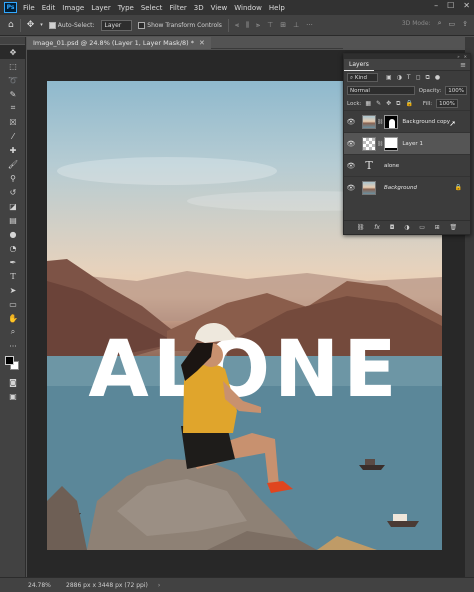  Describe the element at coordinates (406, 227) in the screenshot. I see `adjustment-icon: ◑` at that location.